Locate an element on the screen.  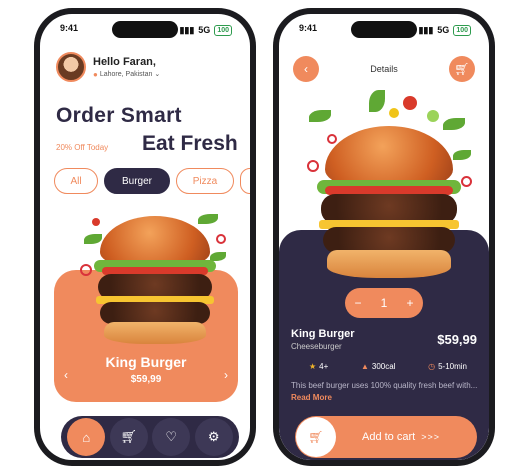
bottom-nav: ⌂ 🛒︎ ♡ ⚙ is located at coordinates (150, 437).